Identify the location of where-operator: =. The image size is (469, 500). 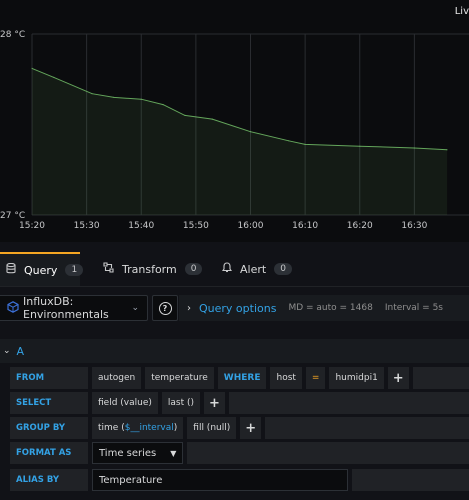
(315, 378).